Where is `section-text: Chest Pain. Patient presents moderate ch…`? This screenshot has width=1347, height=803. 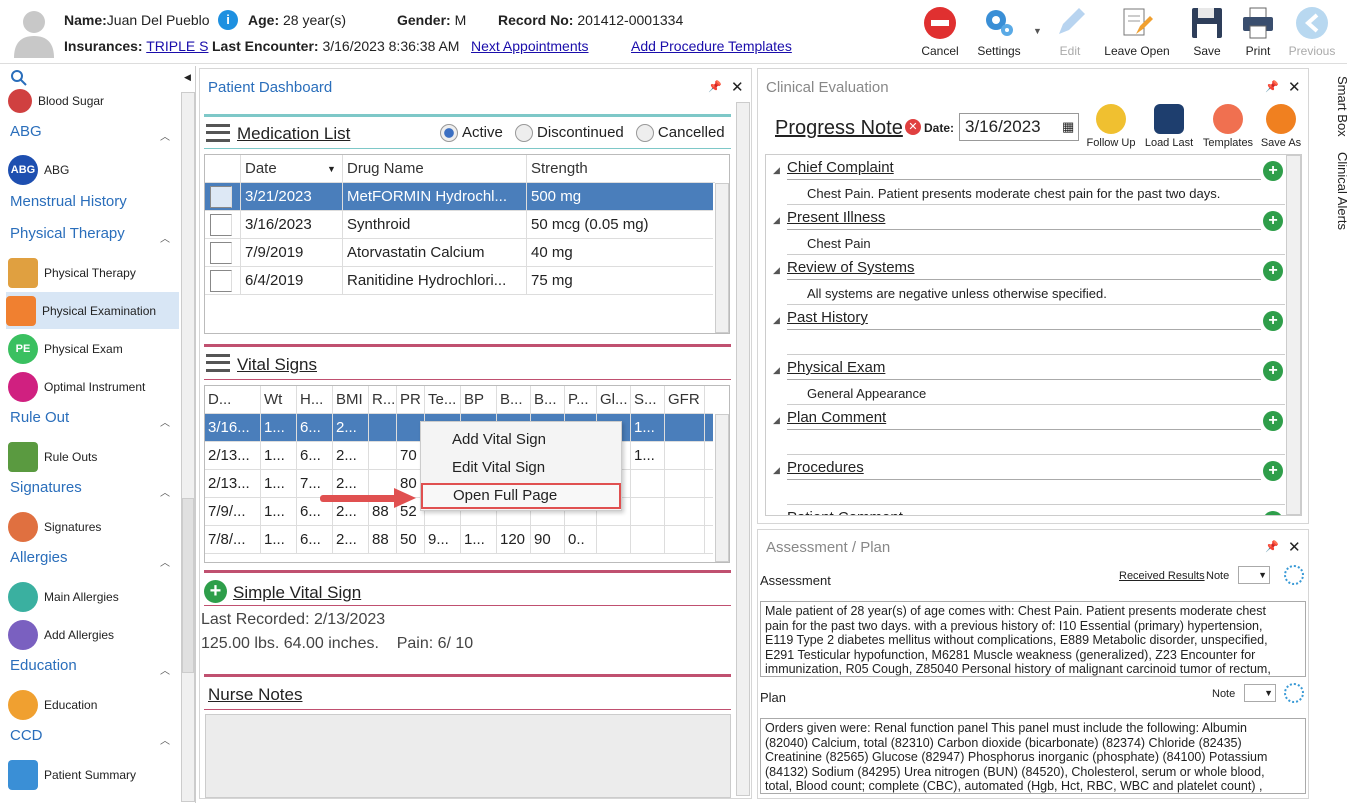 section-text: Chest Pain. Patient presents moderate ch… is located at coordinates (1013, 193).